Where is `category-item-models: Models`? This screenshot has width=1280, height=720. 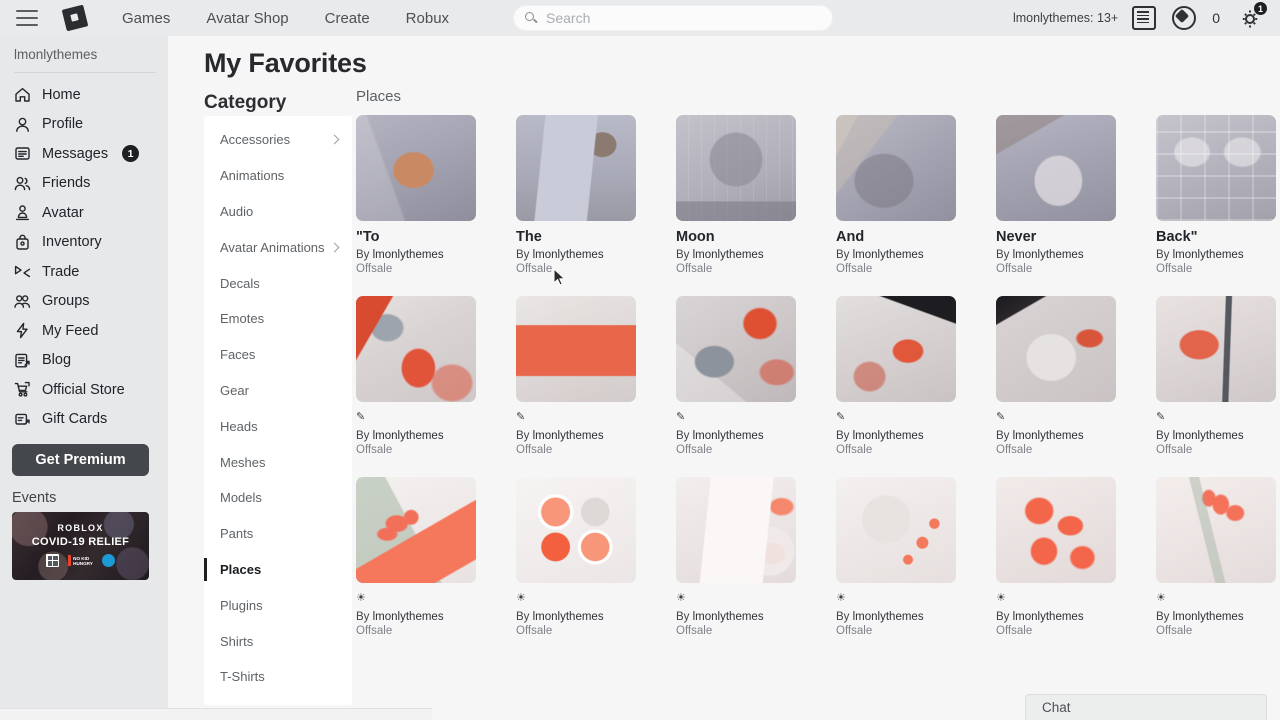 category-item-models: Models is located at coordinates (278, 498).